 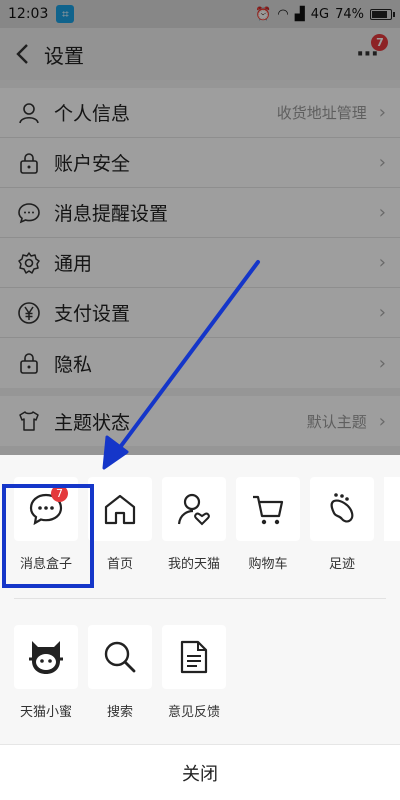 I want to click on share-sheet-row-2: 天猫小蜜 搜索 意见反馈, so click(x=200, y=672).